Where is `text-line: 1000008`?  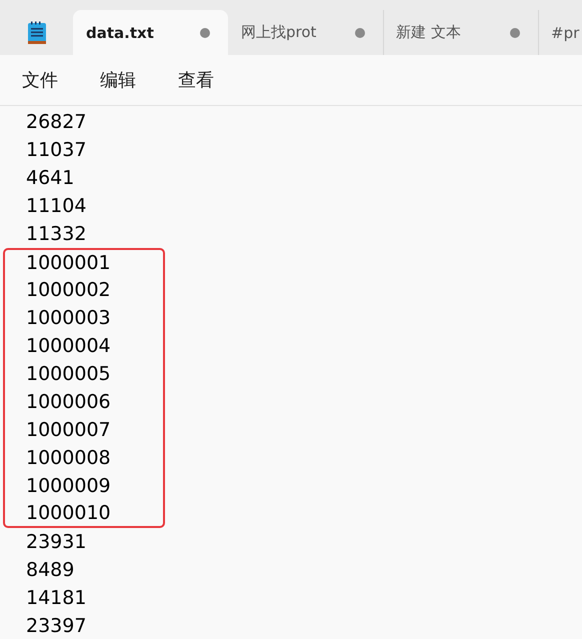
text-line: 1000008 is located at coordinates (84, 458).